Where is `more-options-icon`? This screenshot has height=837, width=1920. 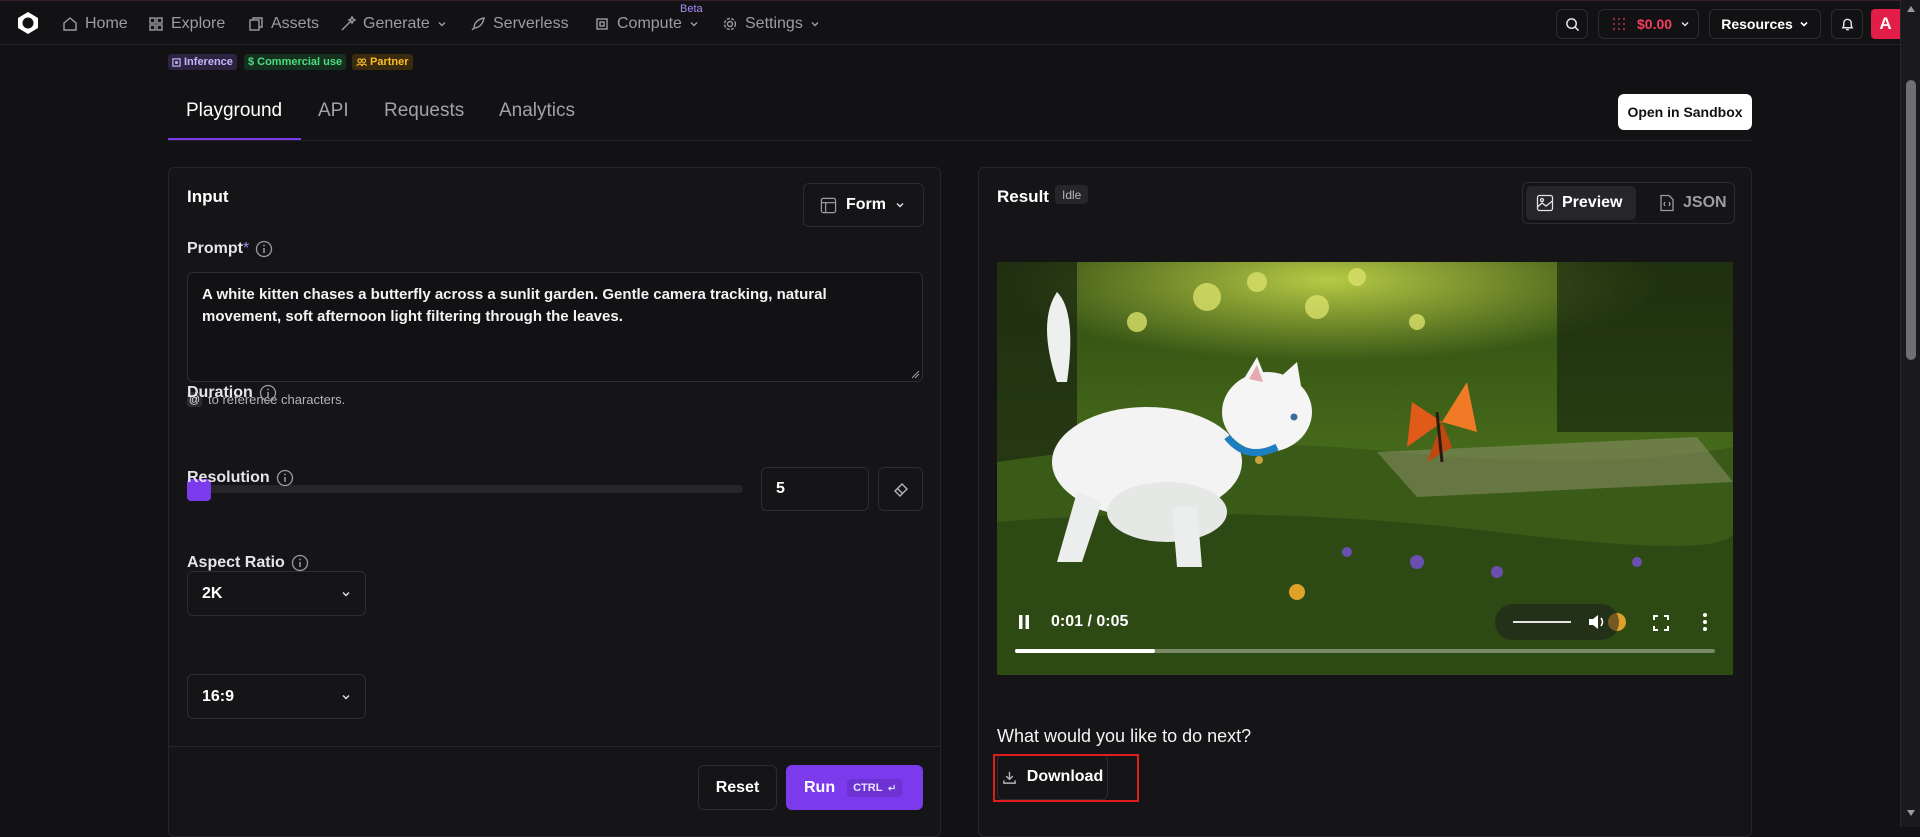 more-options-icon is located at coordinates (1705, 622).